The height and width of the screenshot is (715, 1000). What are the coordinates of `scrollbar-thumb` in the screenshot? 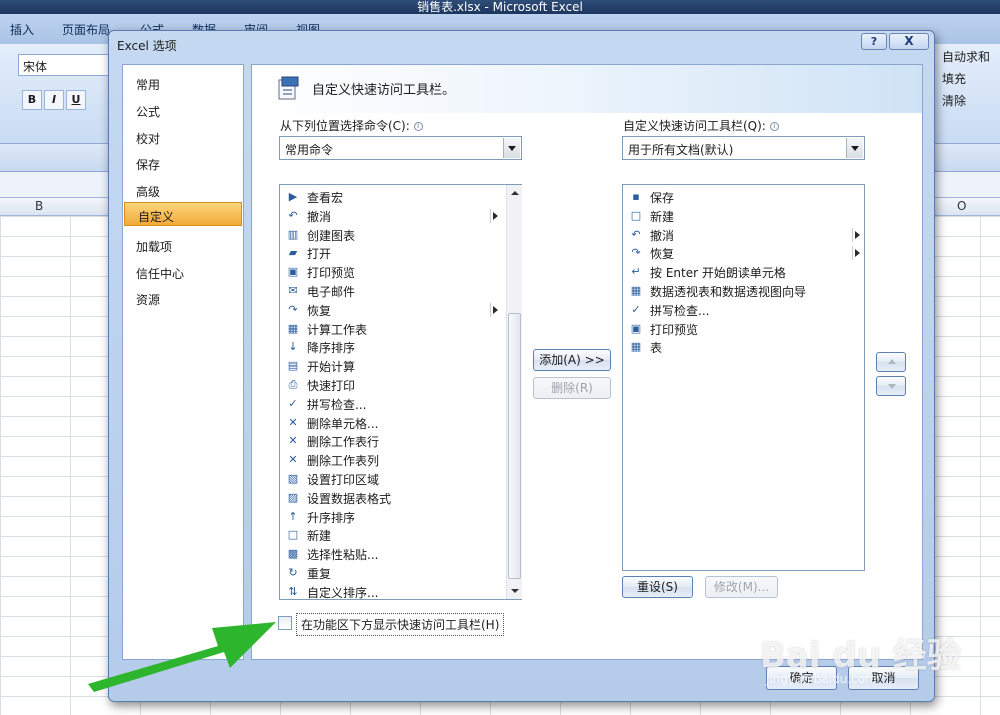 It's located at (514, 446).